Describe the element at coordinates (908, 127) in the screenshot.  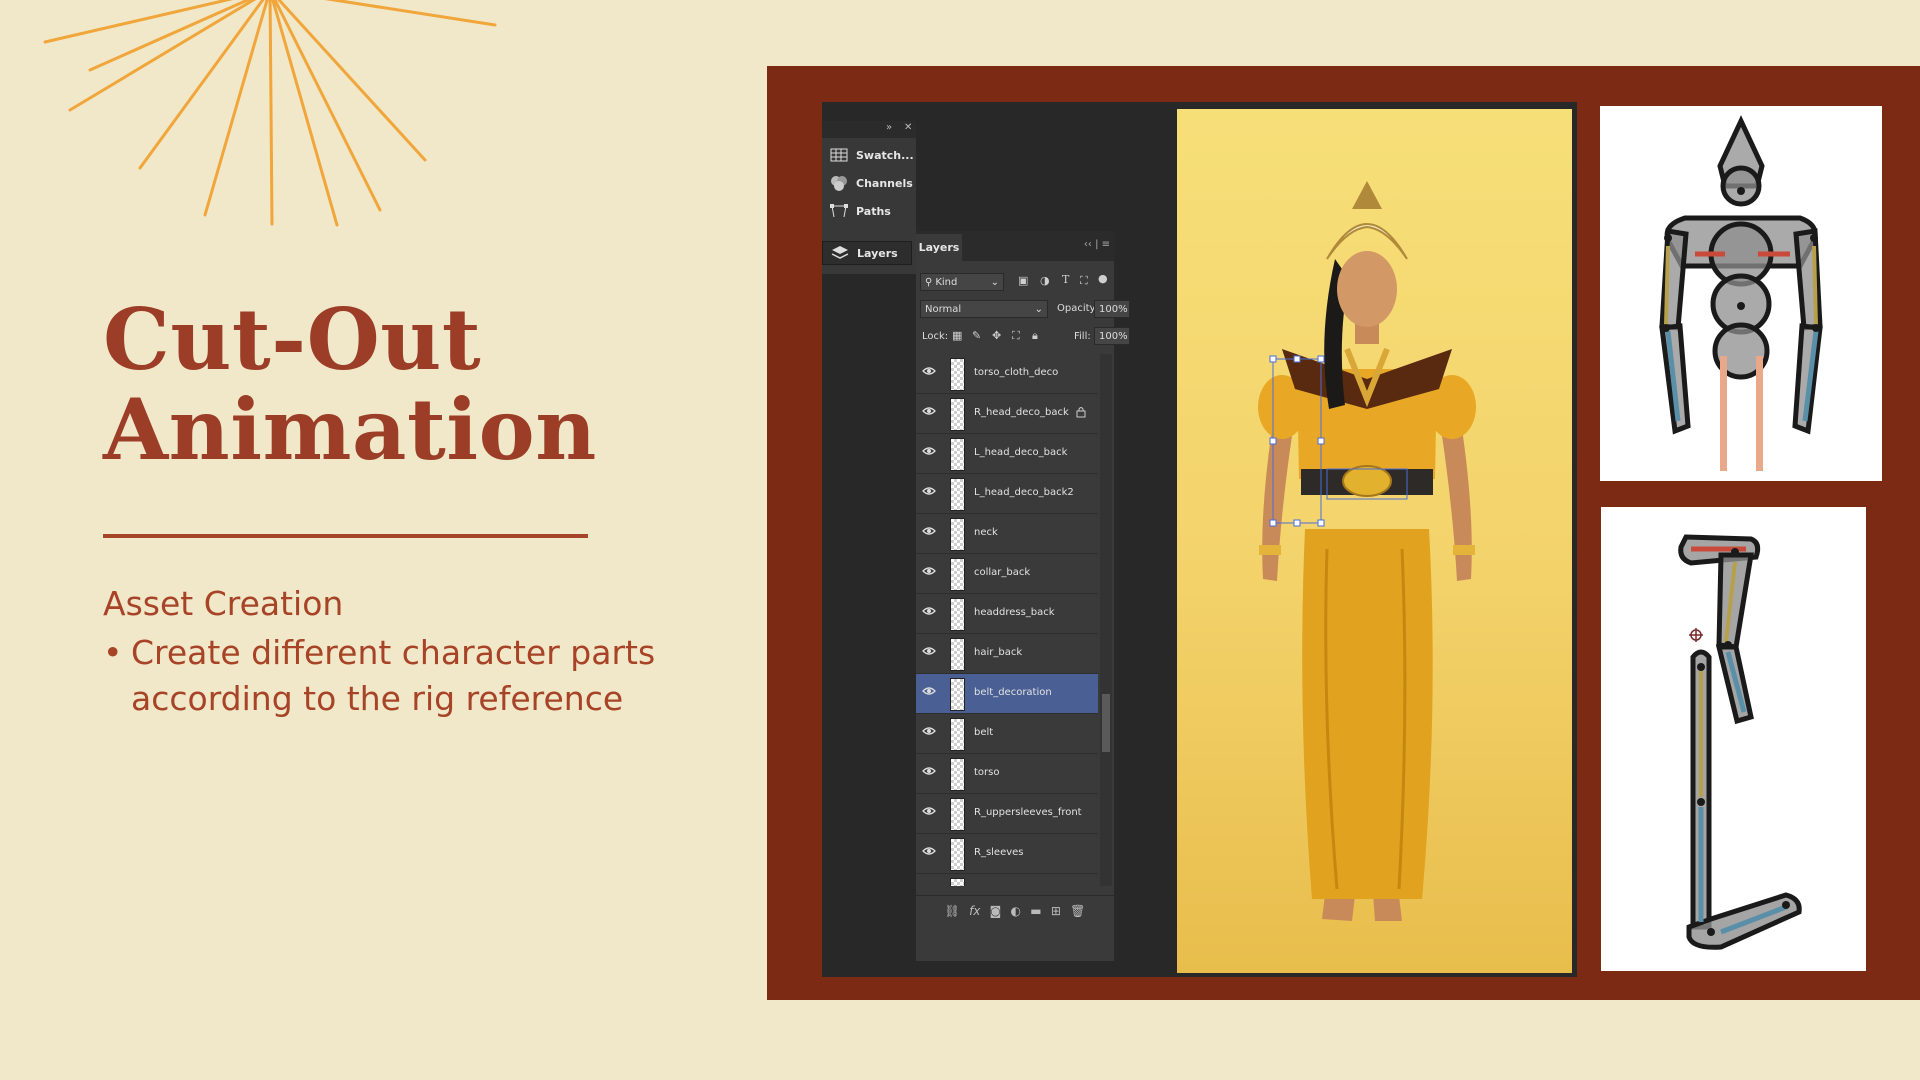
I see `close-icon: ✕` at that location.